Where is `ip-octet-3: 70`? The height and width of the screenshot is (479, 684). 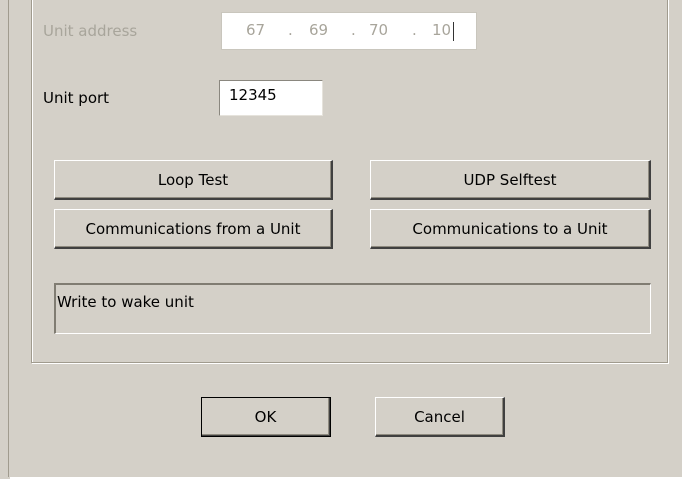 ip-octet-3: 70 is located at coordinates (378, 30).